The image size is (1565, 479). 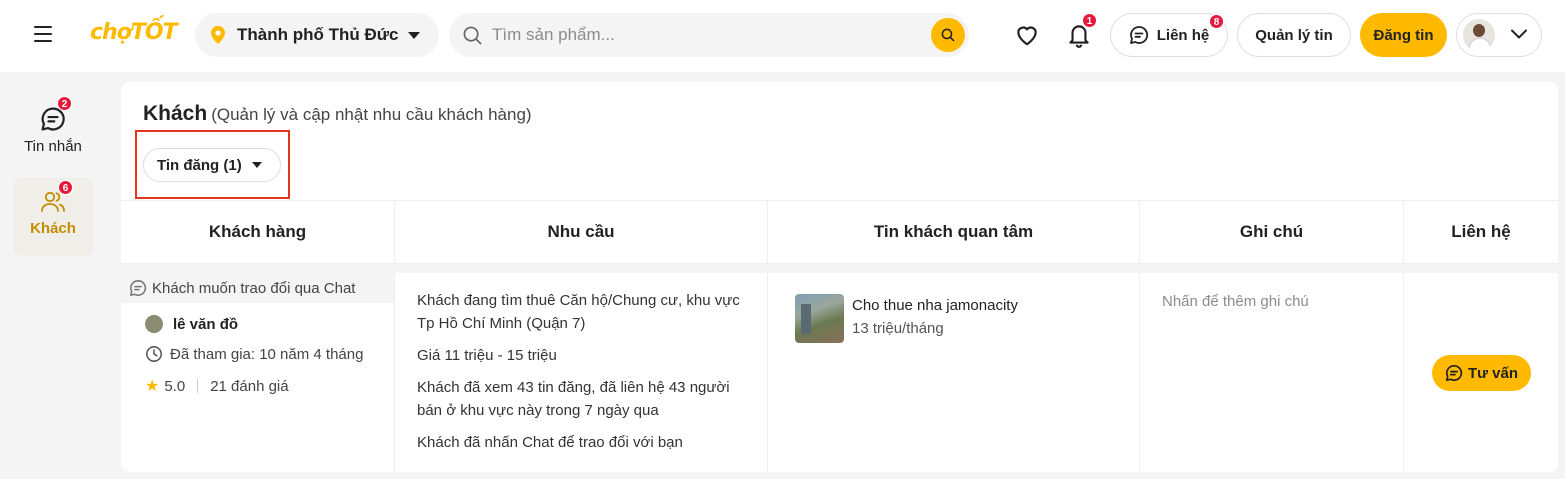 I want to click on contact-cell: Tư vấn, so click(x=1481, y=372).